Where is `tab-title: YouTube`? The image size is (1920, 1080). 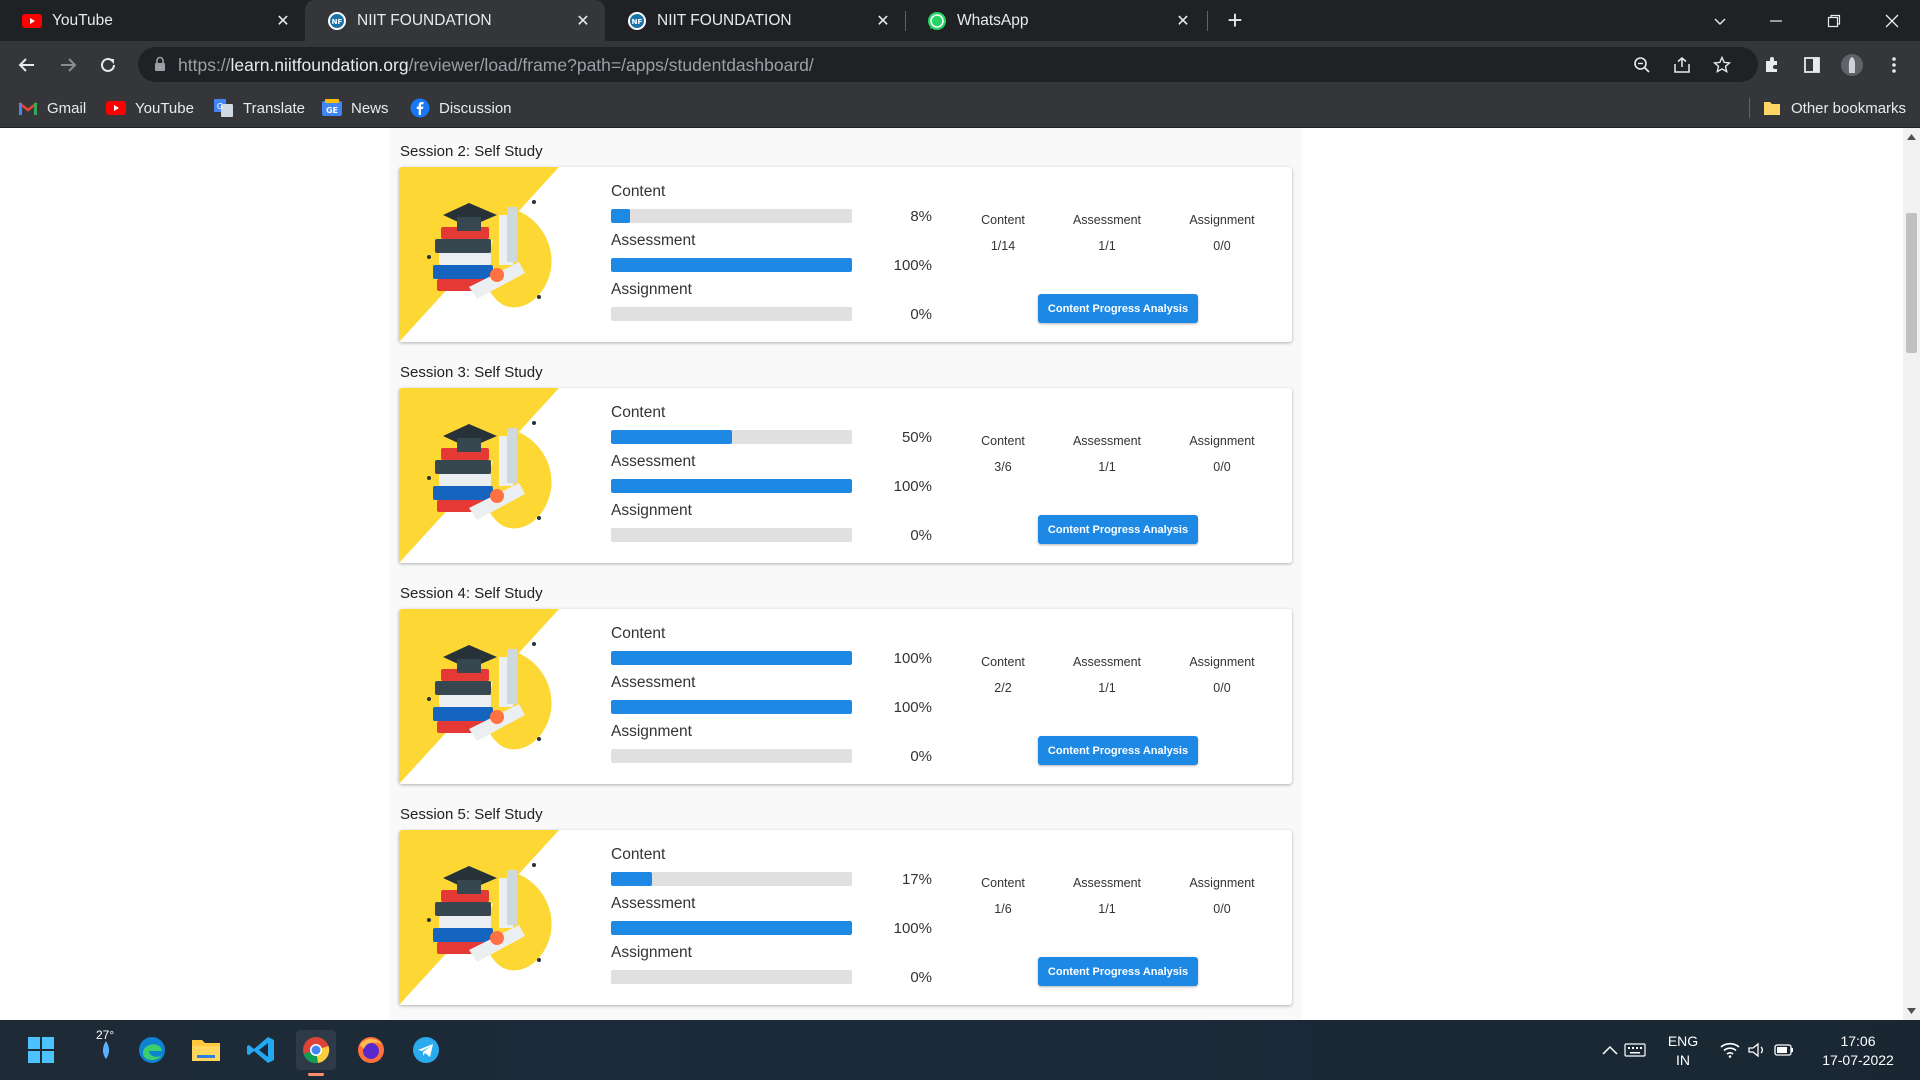 tab-title: YouTube is located at coordinates (82, 20).